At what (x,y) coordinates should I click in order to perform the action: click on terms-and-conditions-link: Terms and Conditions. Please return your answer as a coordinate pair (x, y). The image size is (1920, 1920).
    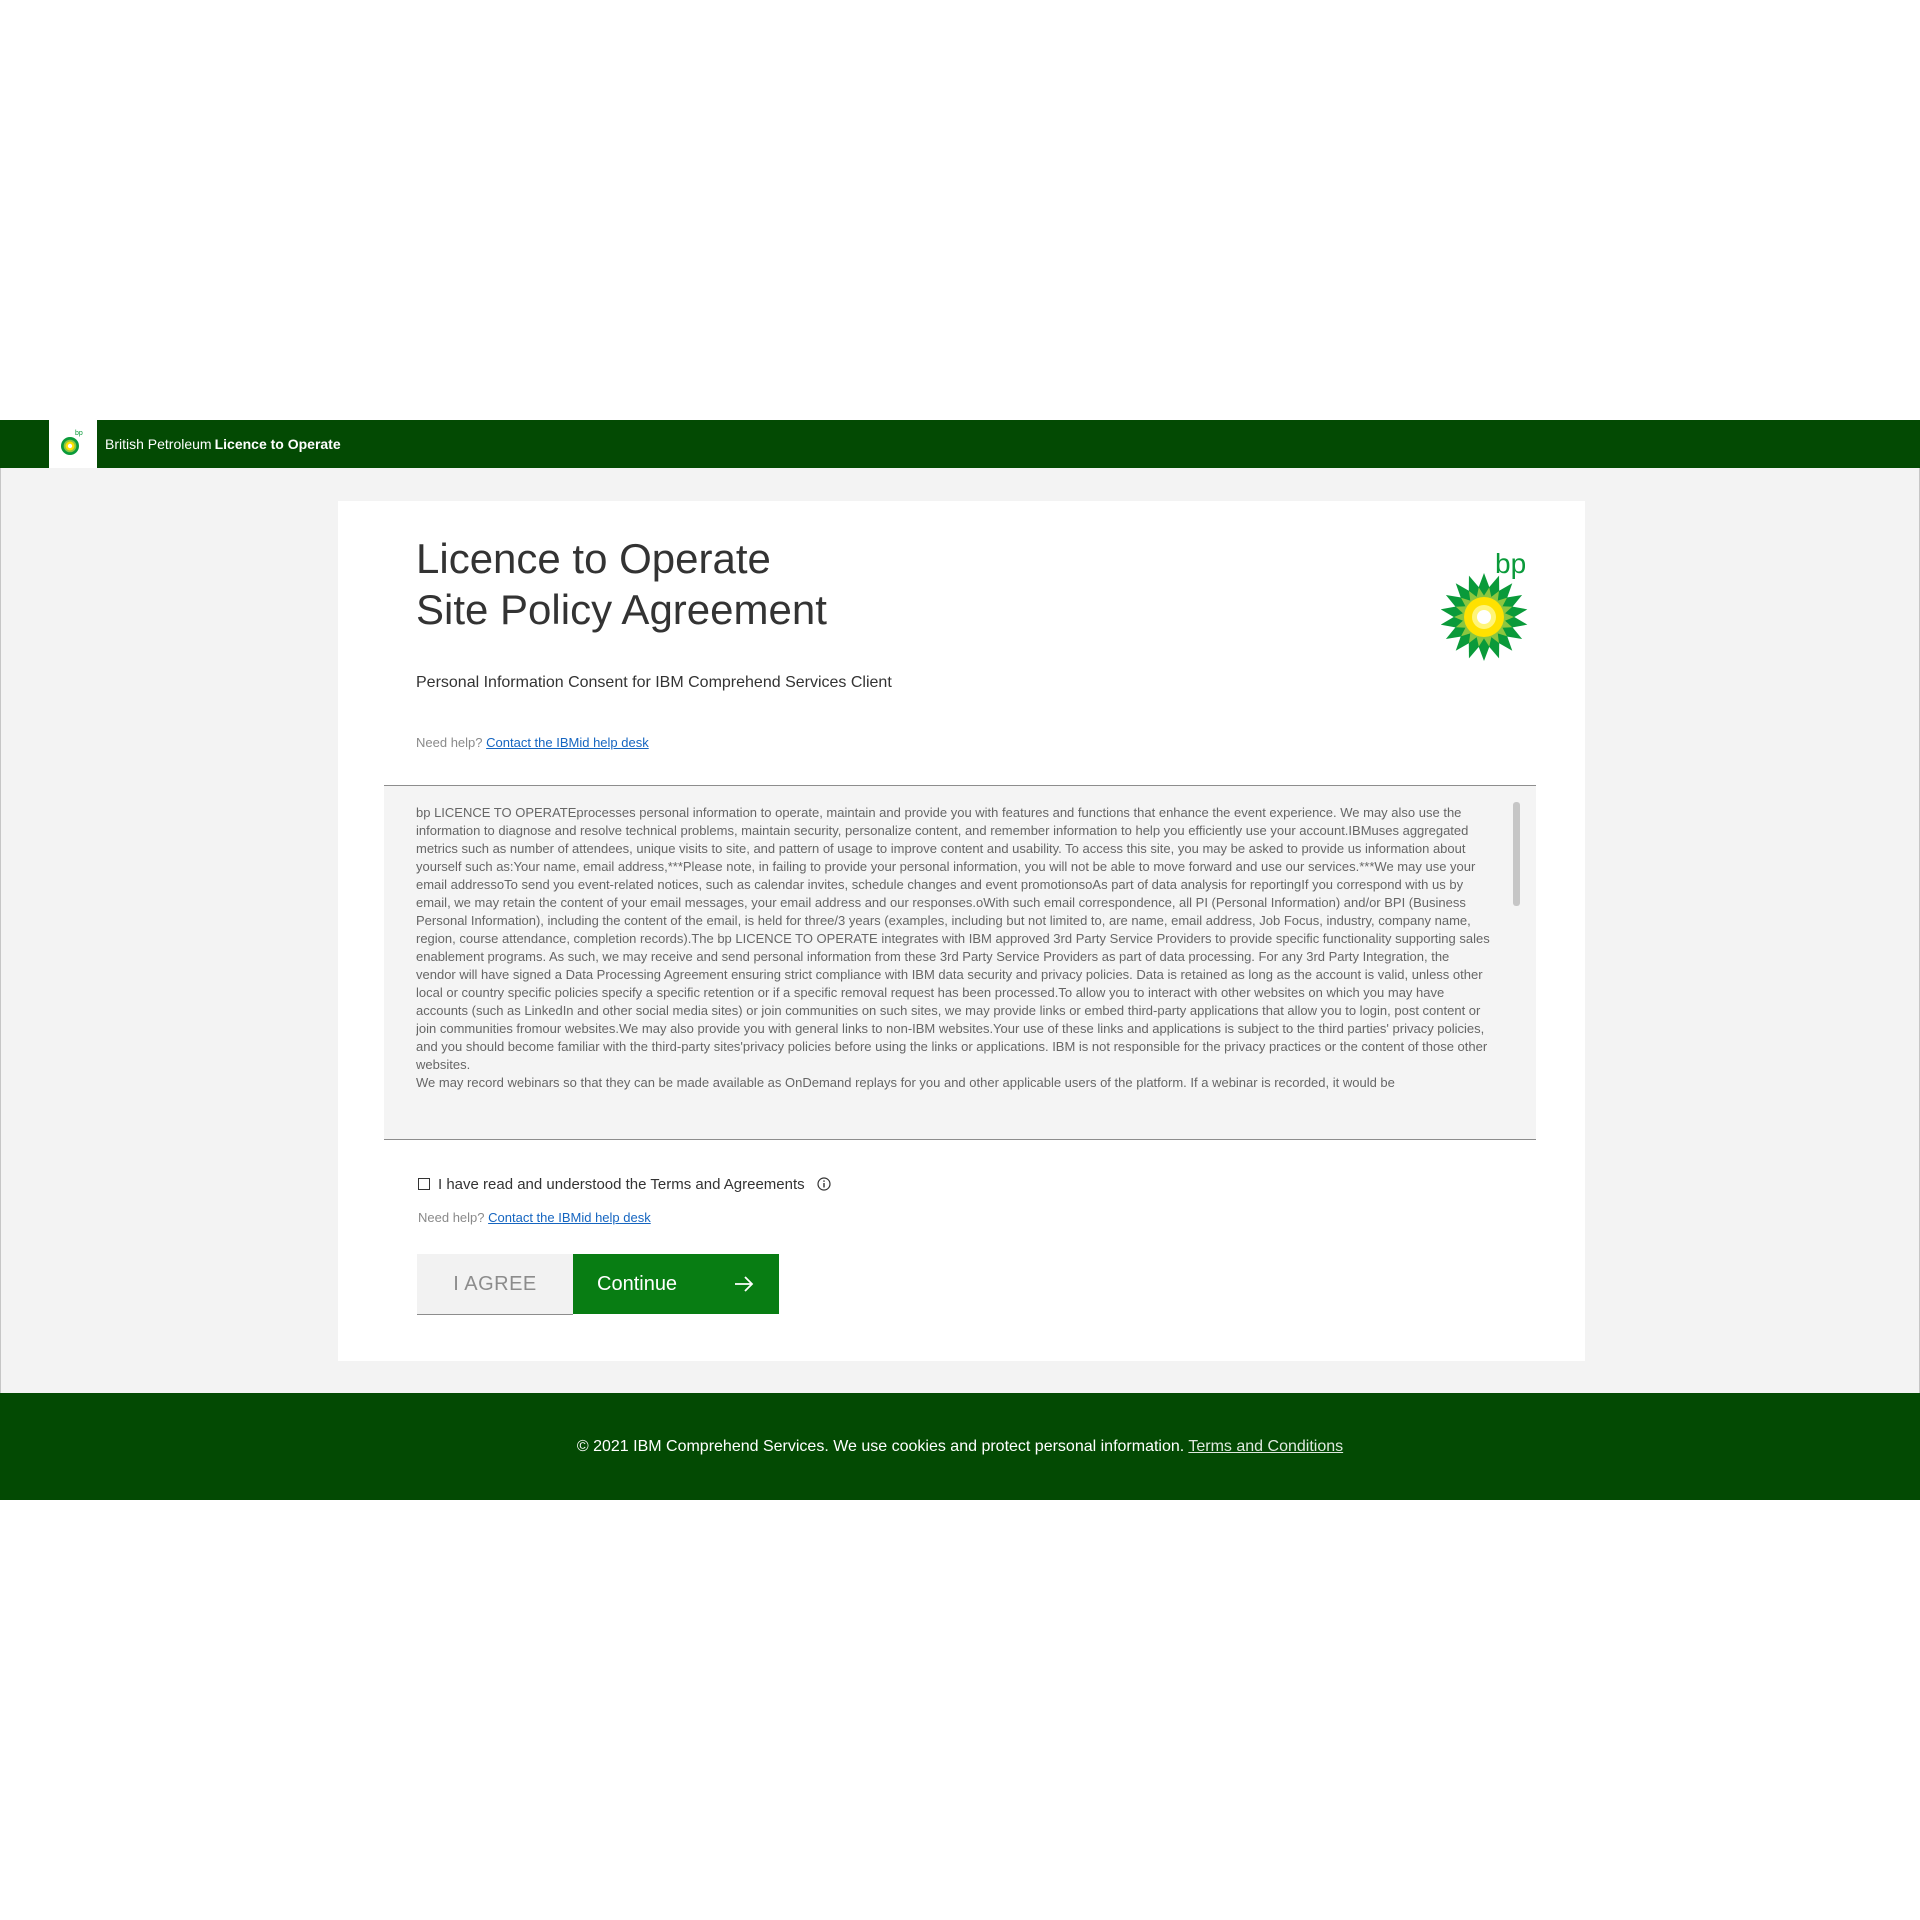
    Looking at the image, I should click on (1265, 1446).